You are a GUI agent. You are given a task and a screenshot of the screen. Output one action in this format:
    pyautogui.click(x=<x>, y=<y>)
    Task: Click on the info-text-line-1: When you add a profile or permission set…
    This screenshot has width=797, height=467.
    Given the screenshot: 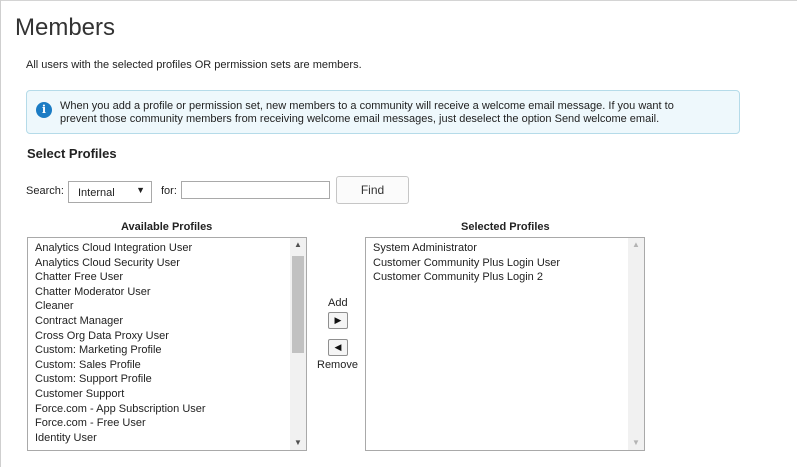 What is the action you would take?
    pyautogui.click(x=367, y=106)
    